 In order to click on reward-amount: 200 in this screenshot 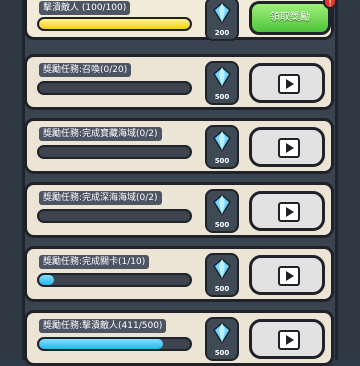, I will do `click(222, 33)`.